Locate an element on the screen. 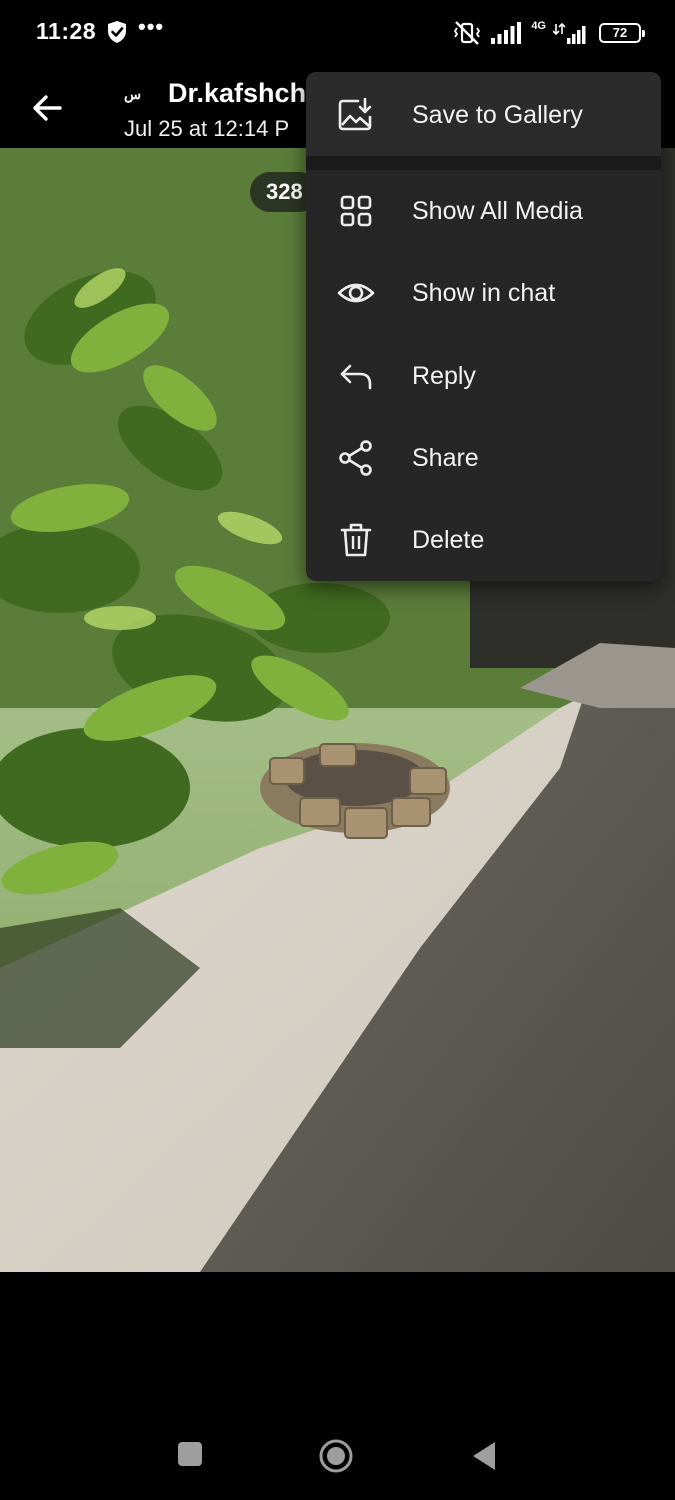  signal-icon is located at coordinates (506, 33).